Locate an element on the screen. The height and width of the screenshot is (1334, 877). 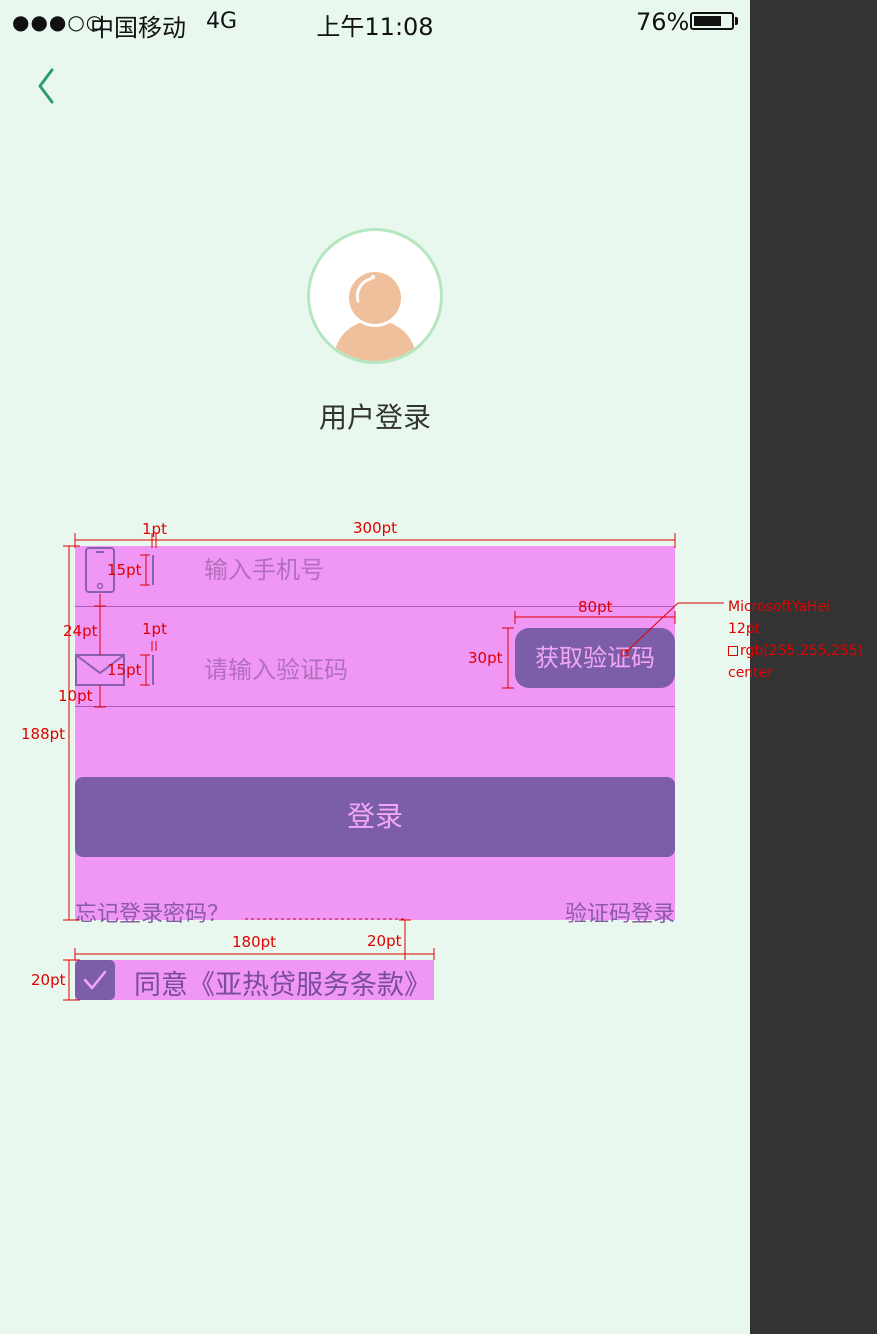
chevron-left-icon is located at coordinates (48, 86).